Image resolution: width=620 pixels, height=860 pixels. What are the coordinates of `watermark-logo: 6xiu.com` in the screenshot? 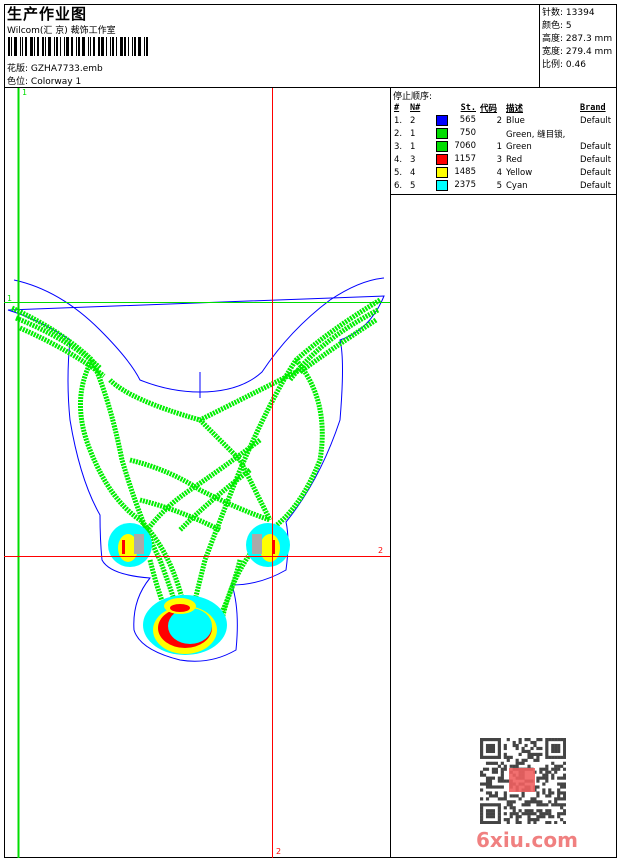 It's located at (527, 840).